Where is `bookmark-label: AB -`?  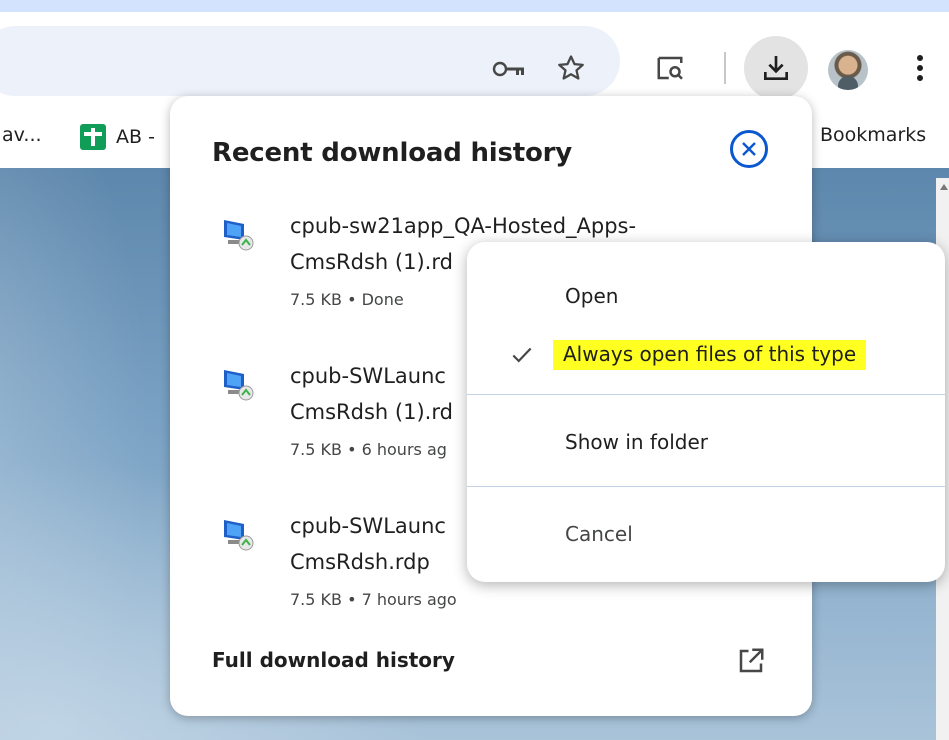
bookmark-label: AB - is located at coordinates (135, 137).